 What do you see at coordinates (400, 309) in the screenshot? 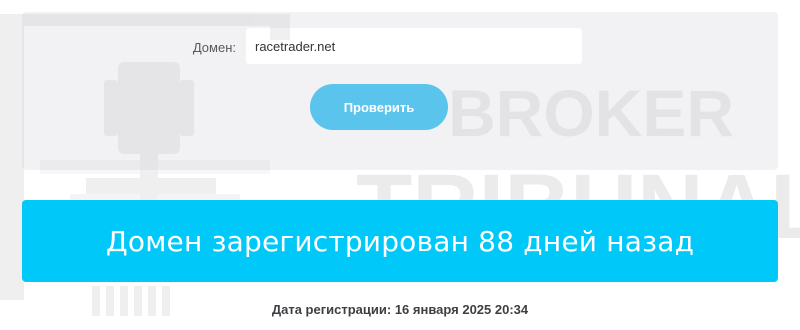
I see `registration-date: Дата регистрации: 16 января 2025 20:34` at bounding box center [400, 309].